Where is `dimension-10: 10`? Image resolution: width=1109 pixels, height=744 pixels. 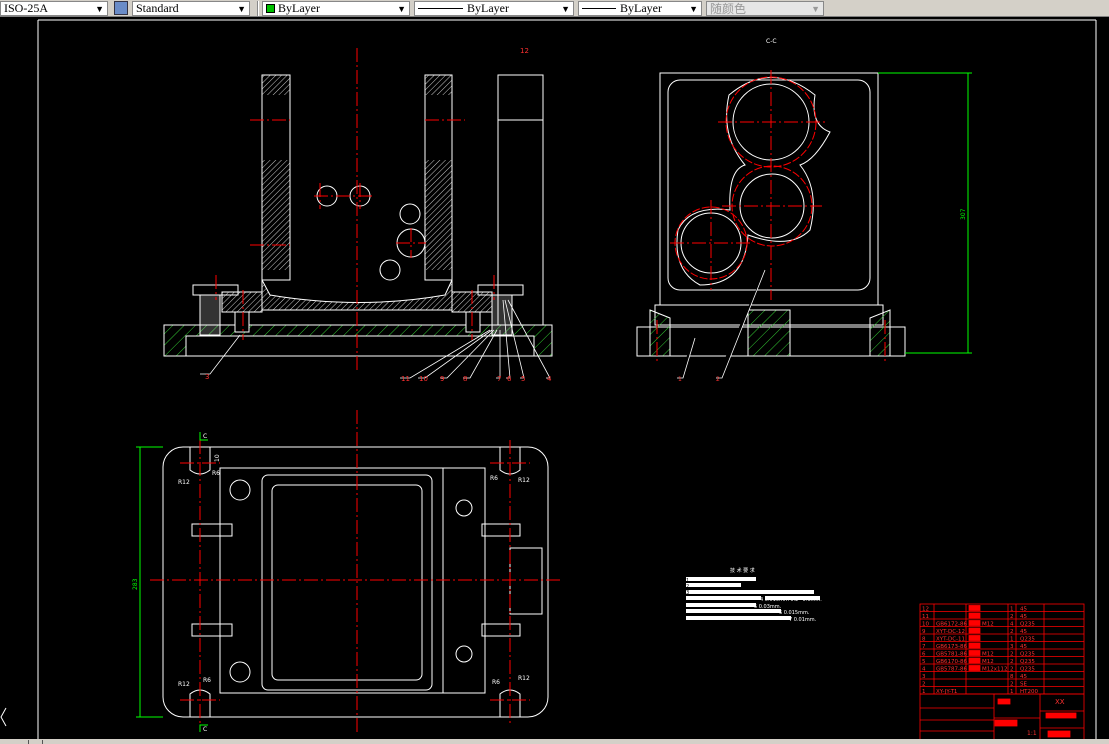 dimension-10: 10 is located at coordinates (217, 458).